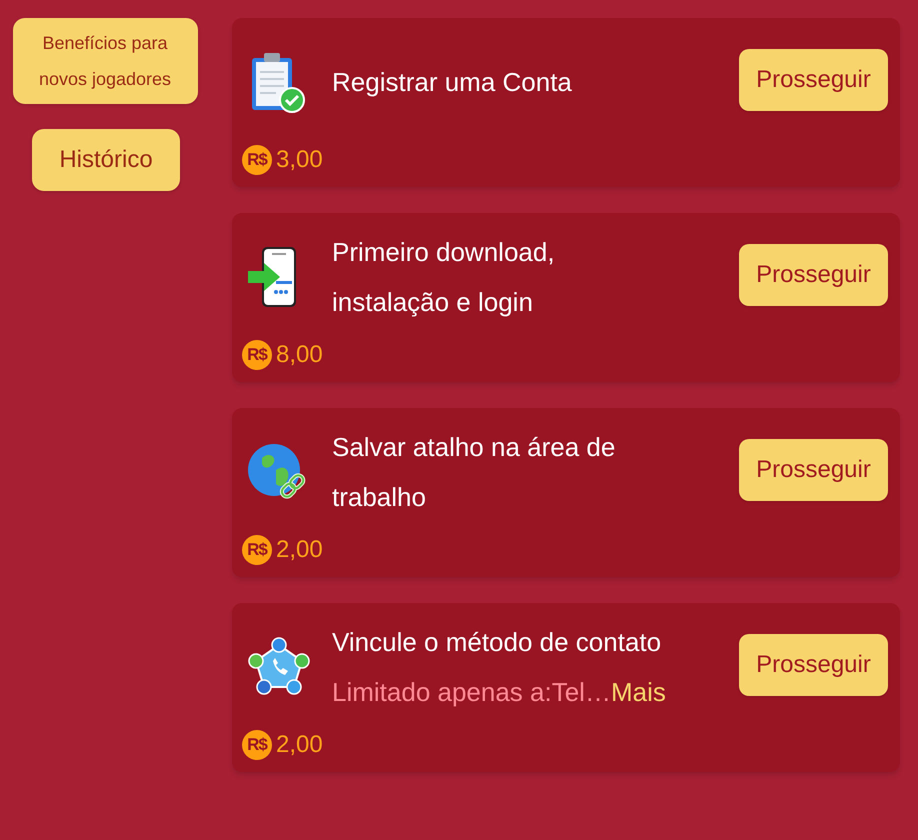  Describe the element at coordinates (299, 355) in the screenshot. I see `reward-amount: 8,00` at that location.